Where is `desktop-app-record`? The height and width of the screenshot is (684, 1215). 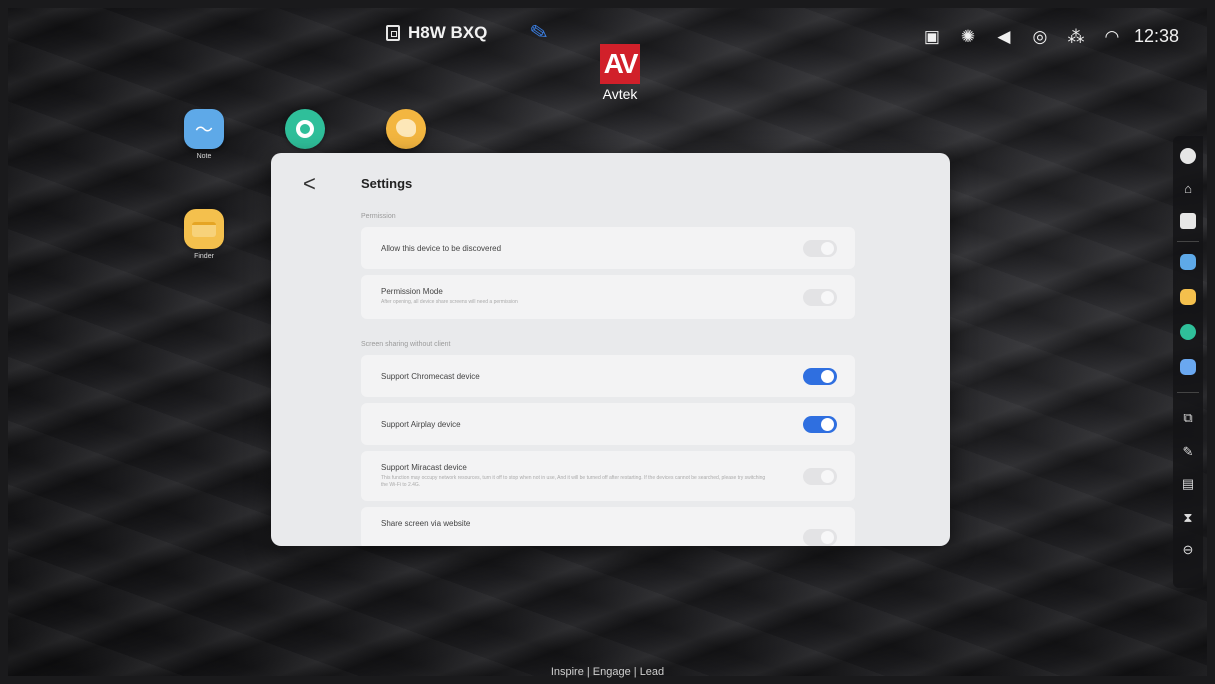 desktop-app-record is located at coordinates (305, 129).